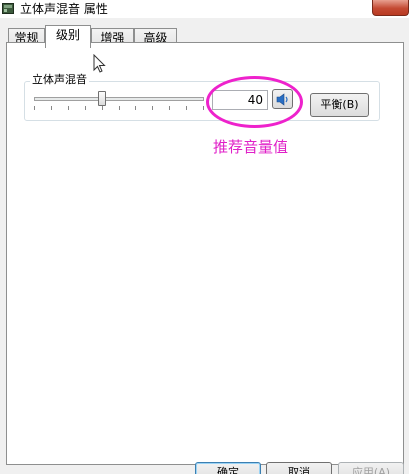 The image size is (409, 474). I want to click on volume-slider-thumb, so click(102, 98).